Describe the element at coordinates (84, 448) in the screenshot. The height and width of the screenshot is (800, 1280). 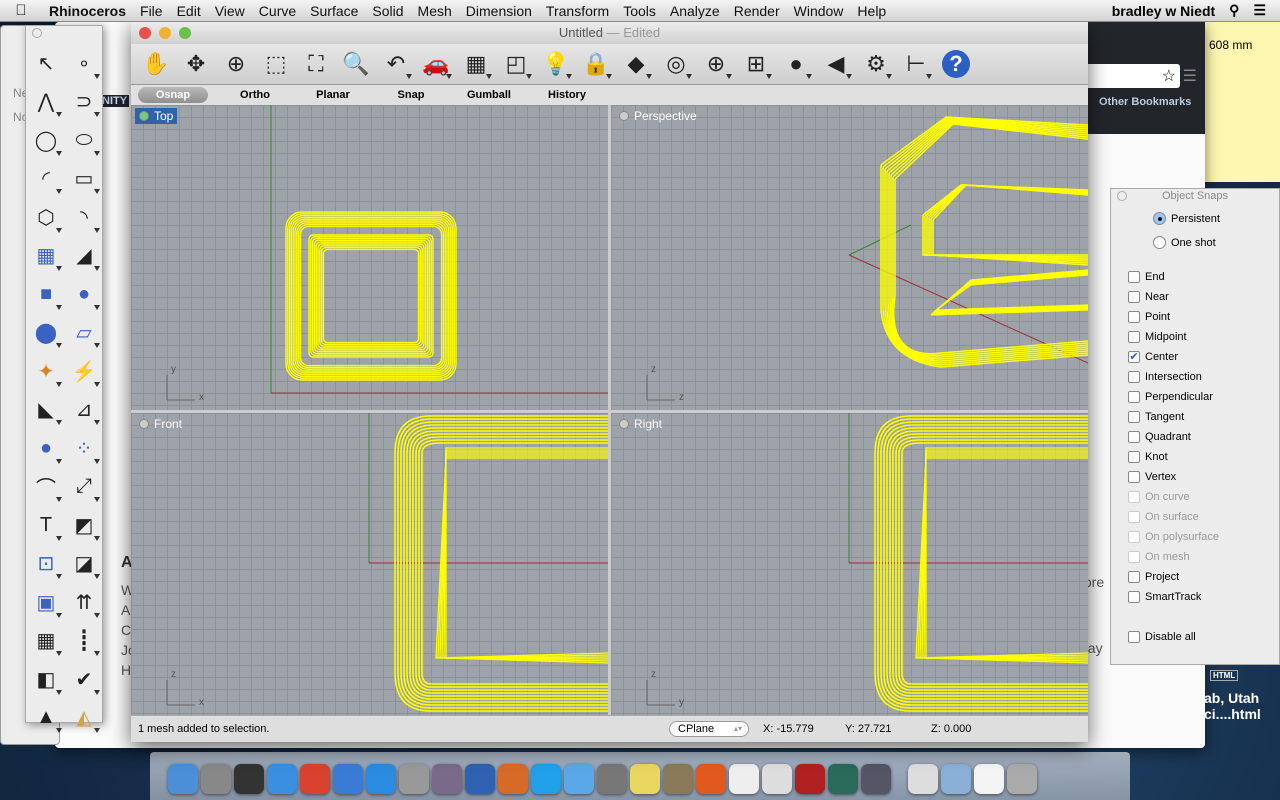
I see `group-icon: ⁘` at that location.